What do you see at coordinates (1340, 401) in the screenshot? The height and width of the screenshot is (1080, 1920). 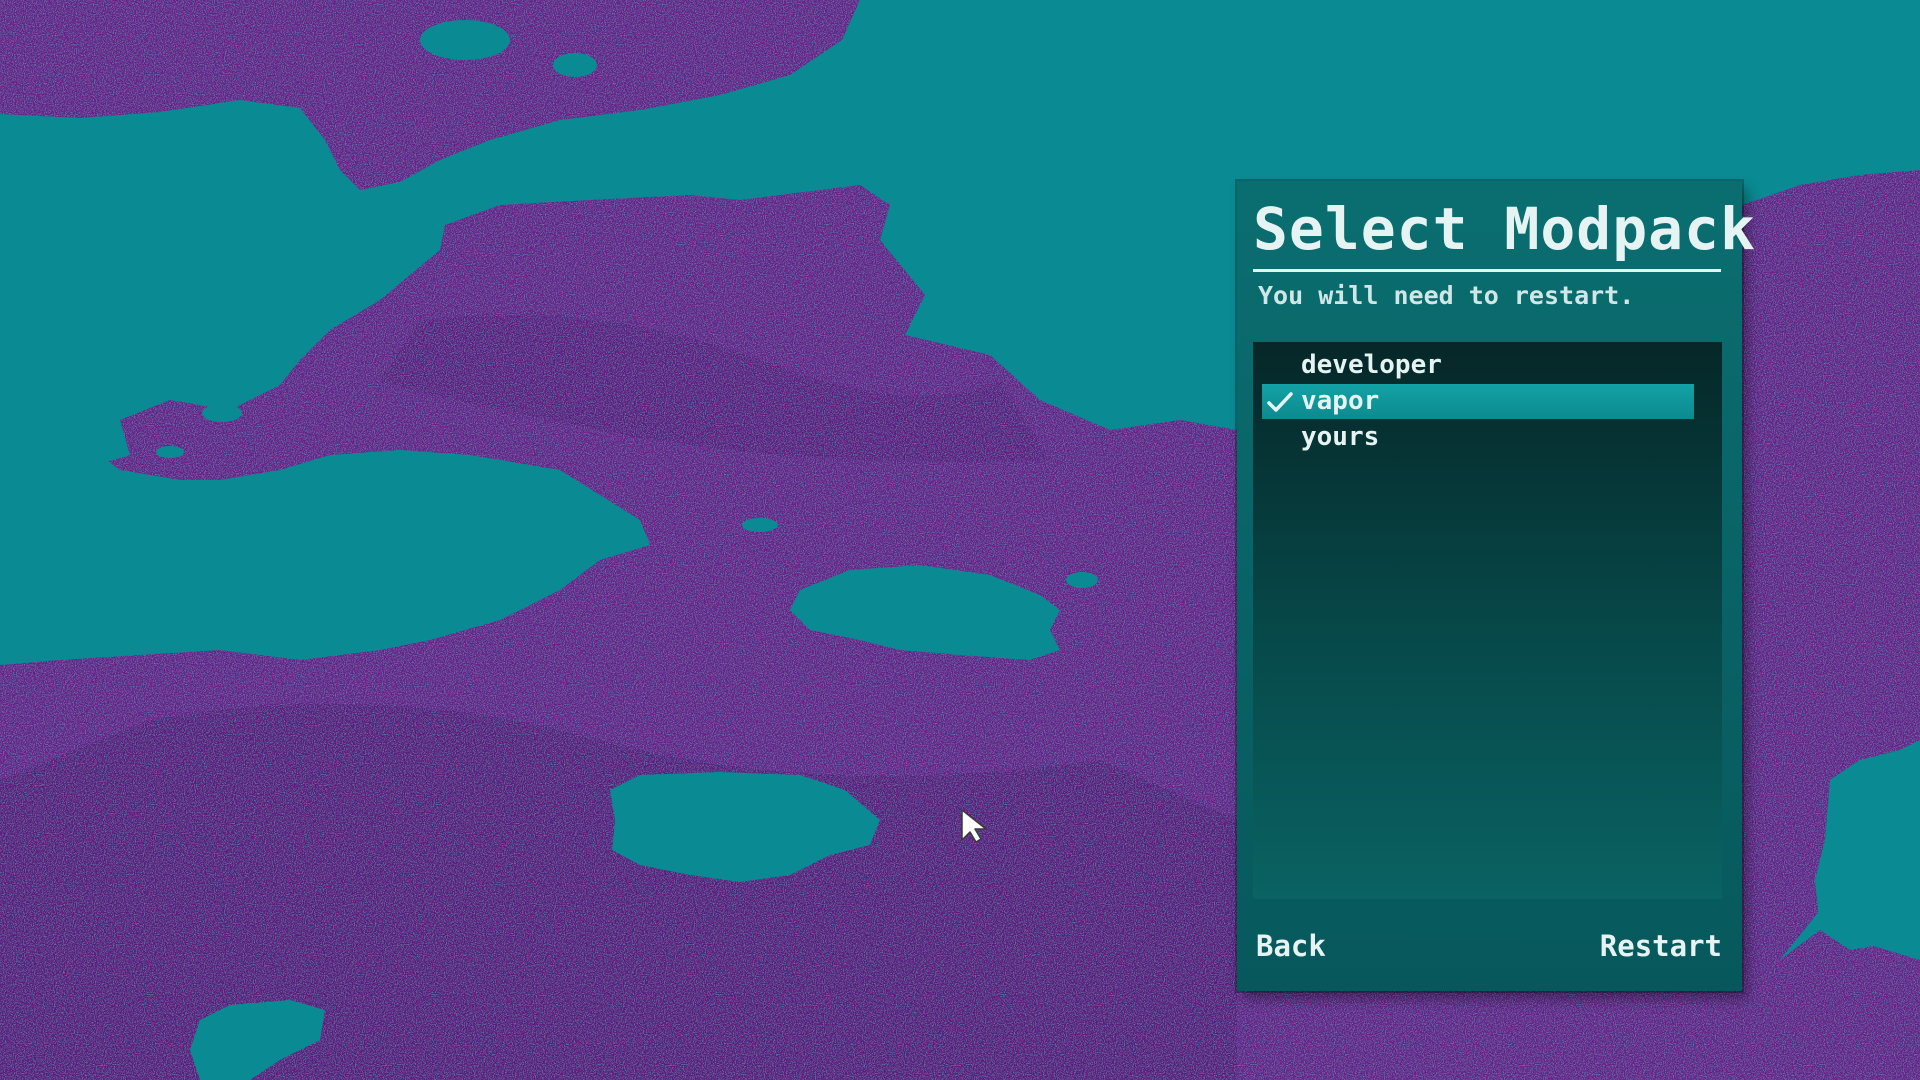 I see `list-item-label: vapor` at bounding box center [1340, 401].